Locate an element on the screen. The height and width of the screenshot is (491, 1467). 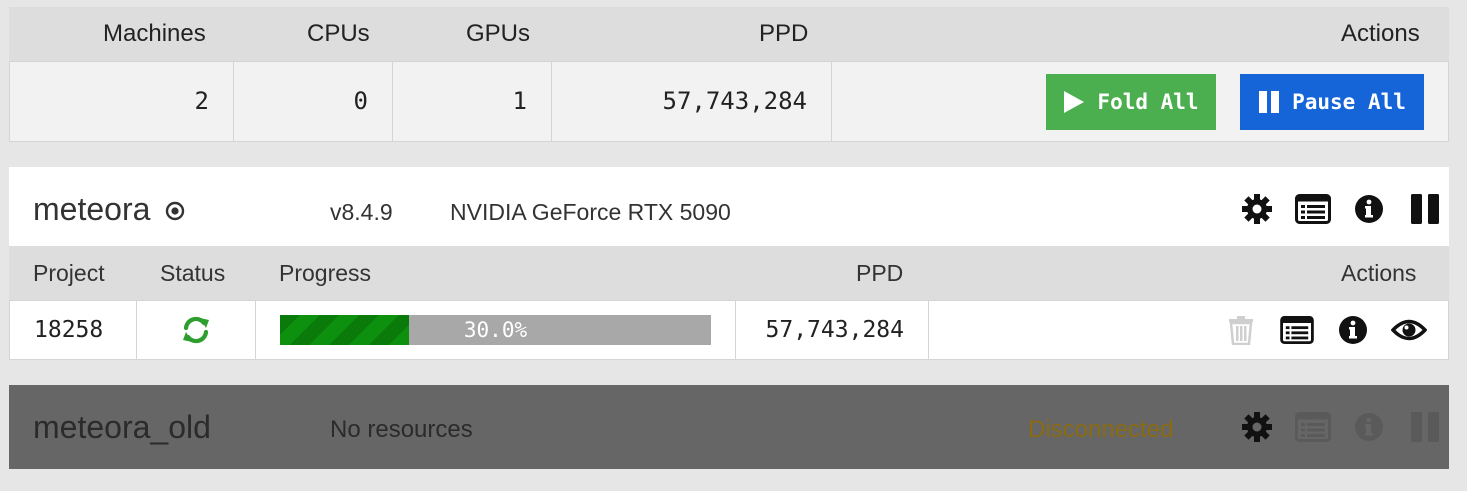
machine-name: meteora_old is located at coordinates (122, 427).